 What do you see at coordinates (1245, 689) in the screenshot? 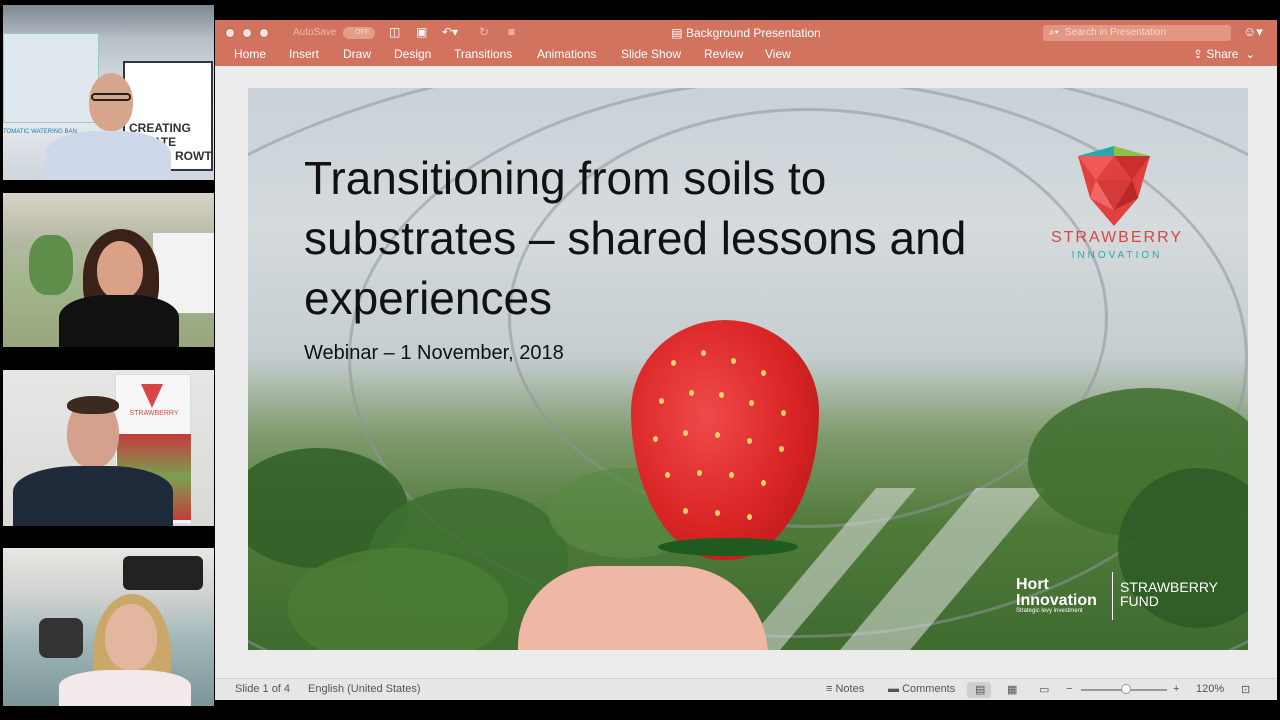
I see `fit-to-window-icon: ⊡` at bounding box center [1245, 689].